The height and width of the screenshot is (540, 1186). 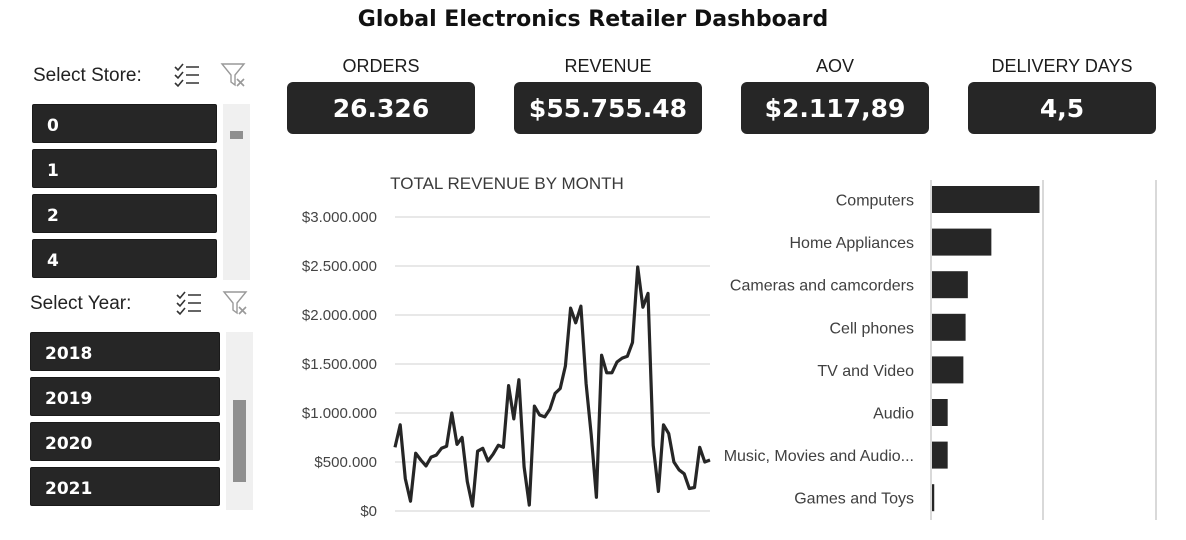 What do you see at coordinates (893, 414) in the screenshot?
I see `bar-category-label: Audio` at bounding box center [893, 414].